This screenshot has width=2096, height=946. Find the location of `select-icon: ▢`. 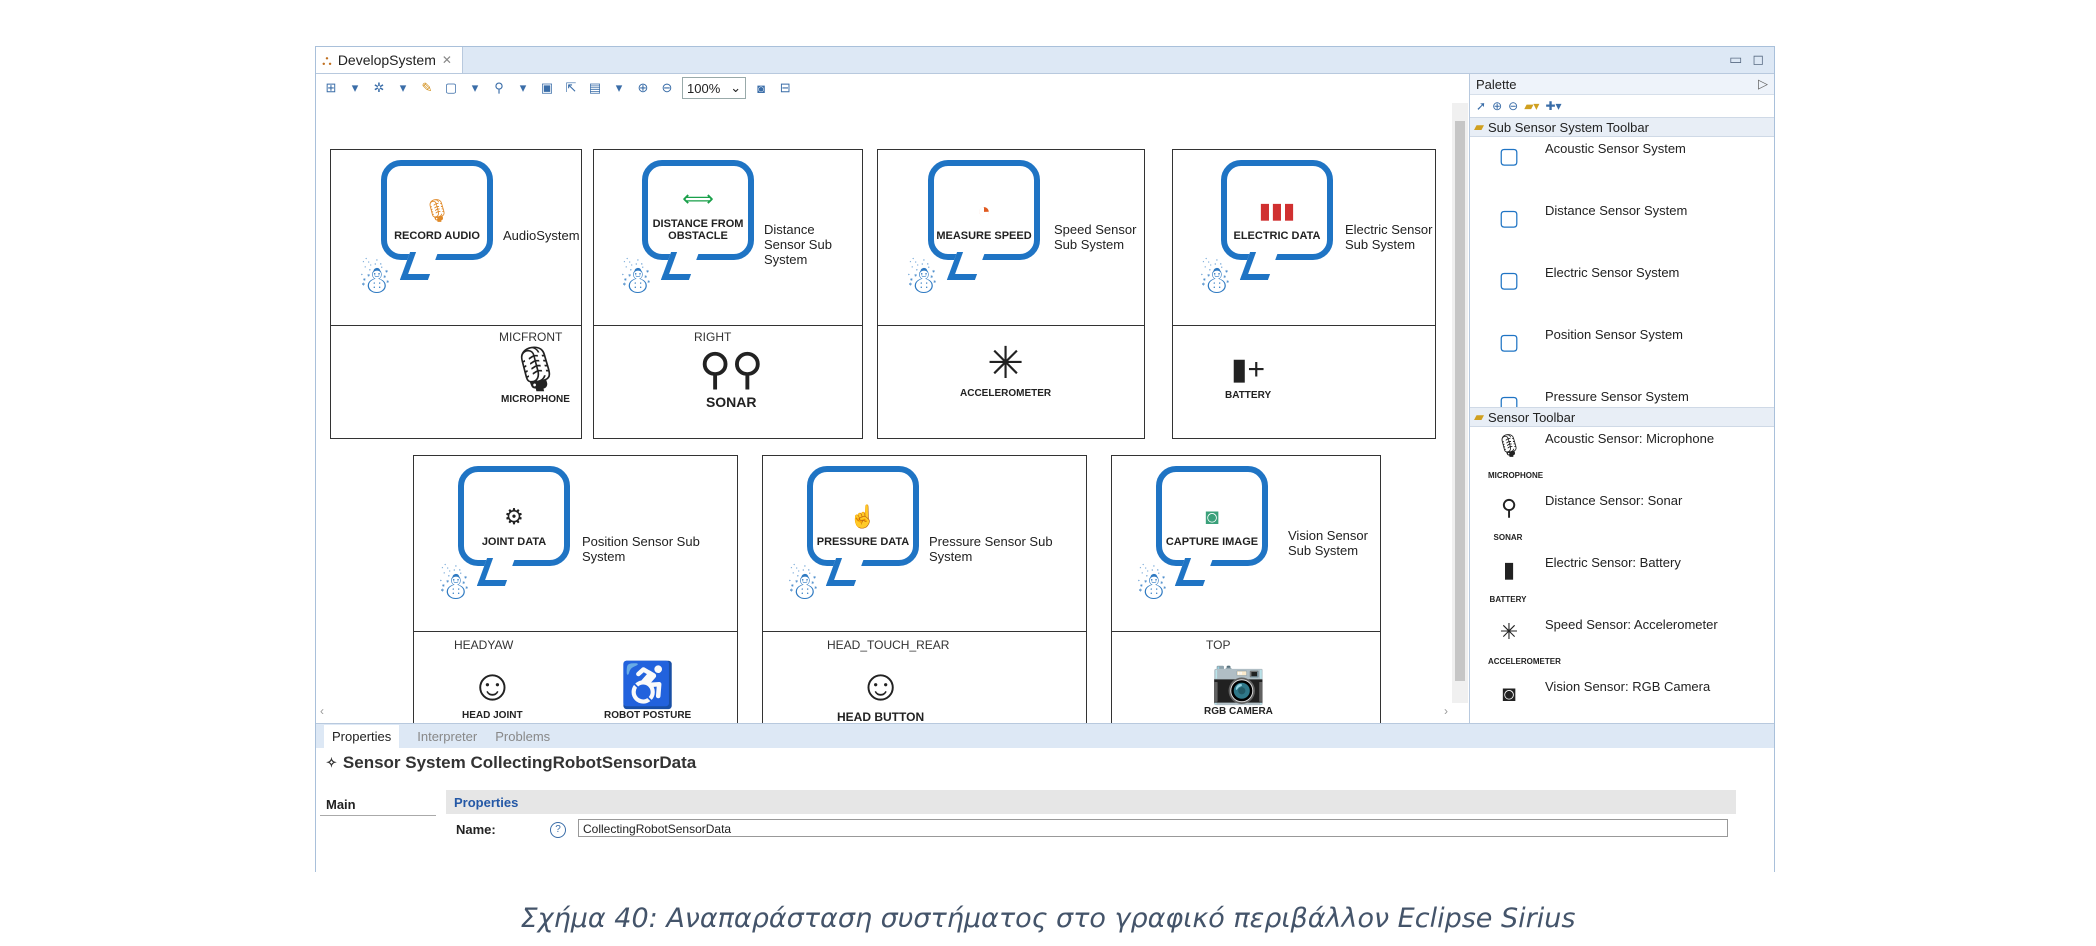

select-icon: ▢ is located at coordinates (451, 88).